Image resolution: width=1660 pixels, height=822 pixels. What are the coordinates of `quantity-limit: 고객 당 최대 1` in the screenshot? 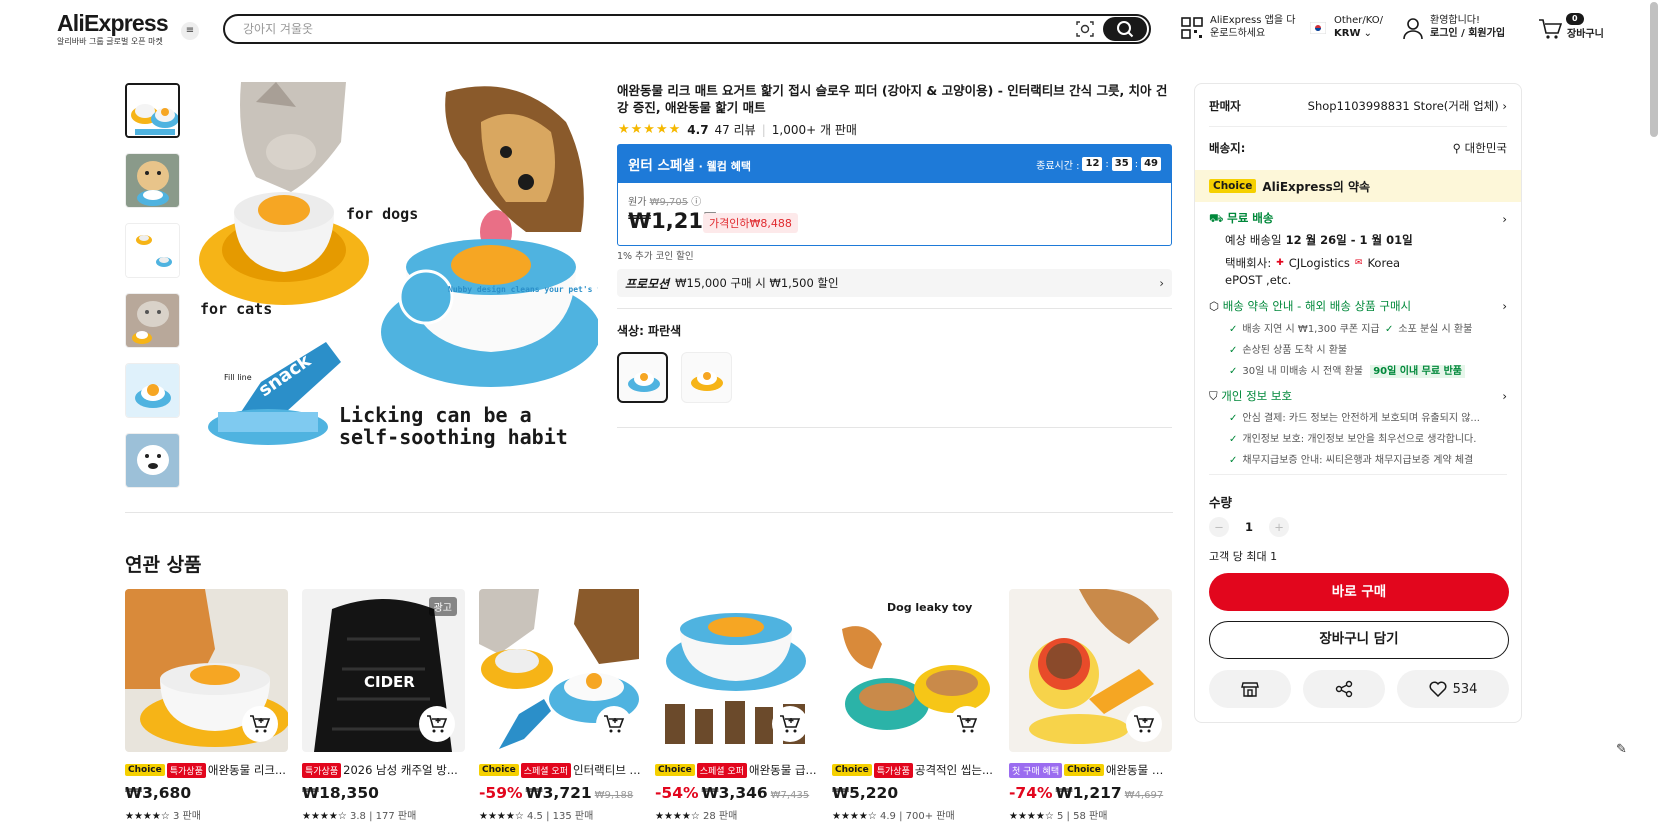 It's located at (1243, 556).